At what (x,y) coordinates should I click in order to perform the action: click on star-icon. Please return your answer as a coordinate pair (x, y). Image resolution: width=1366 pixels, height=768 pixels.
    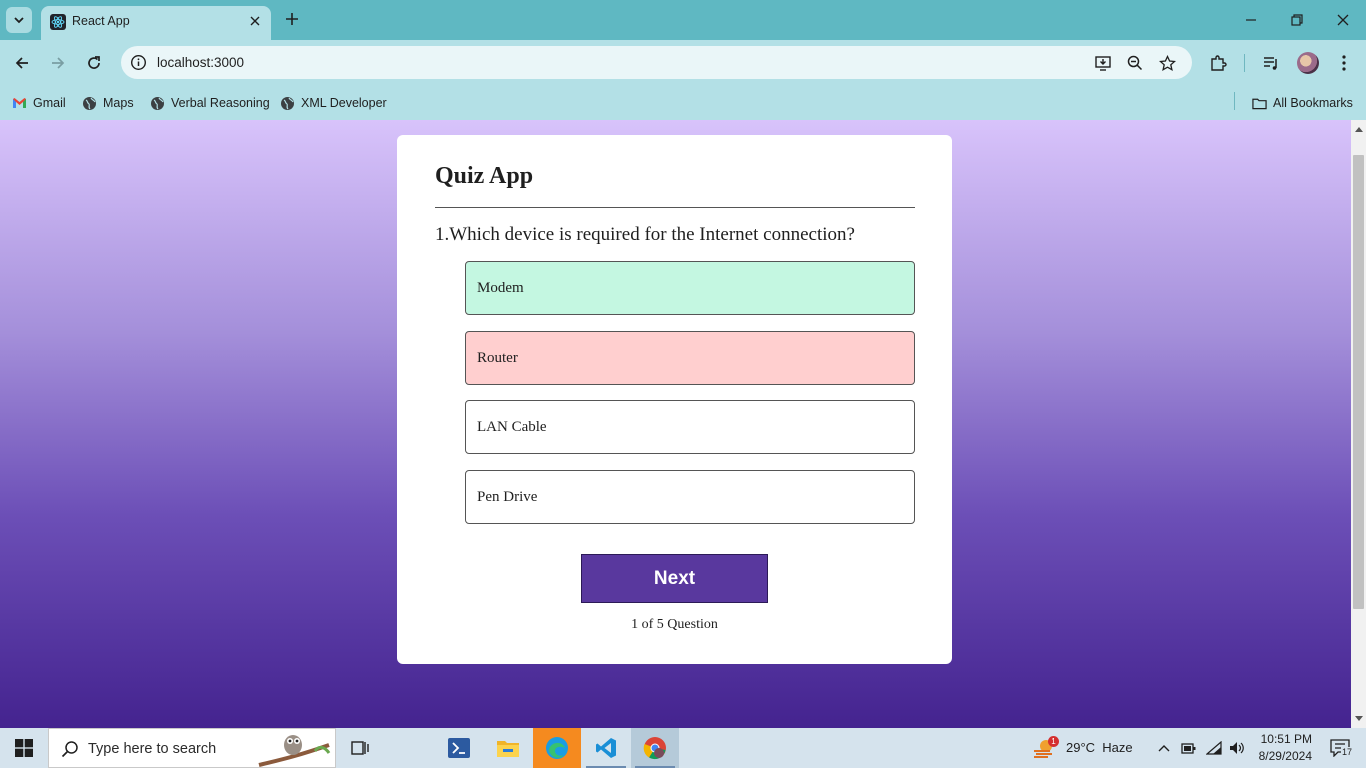
    Looking at the image, I should click on (1167, 62).